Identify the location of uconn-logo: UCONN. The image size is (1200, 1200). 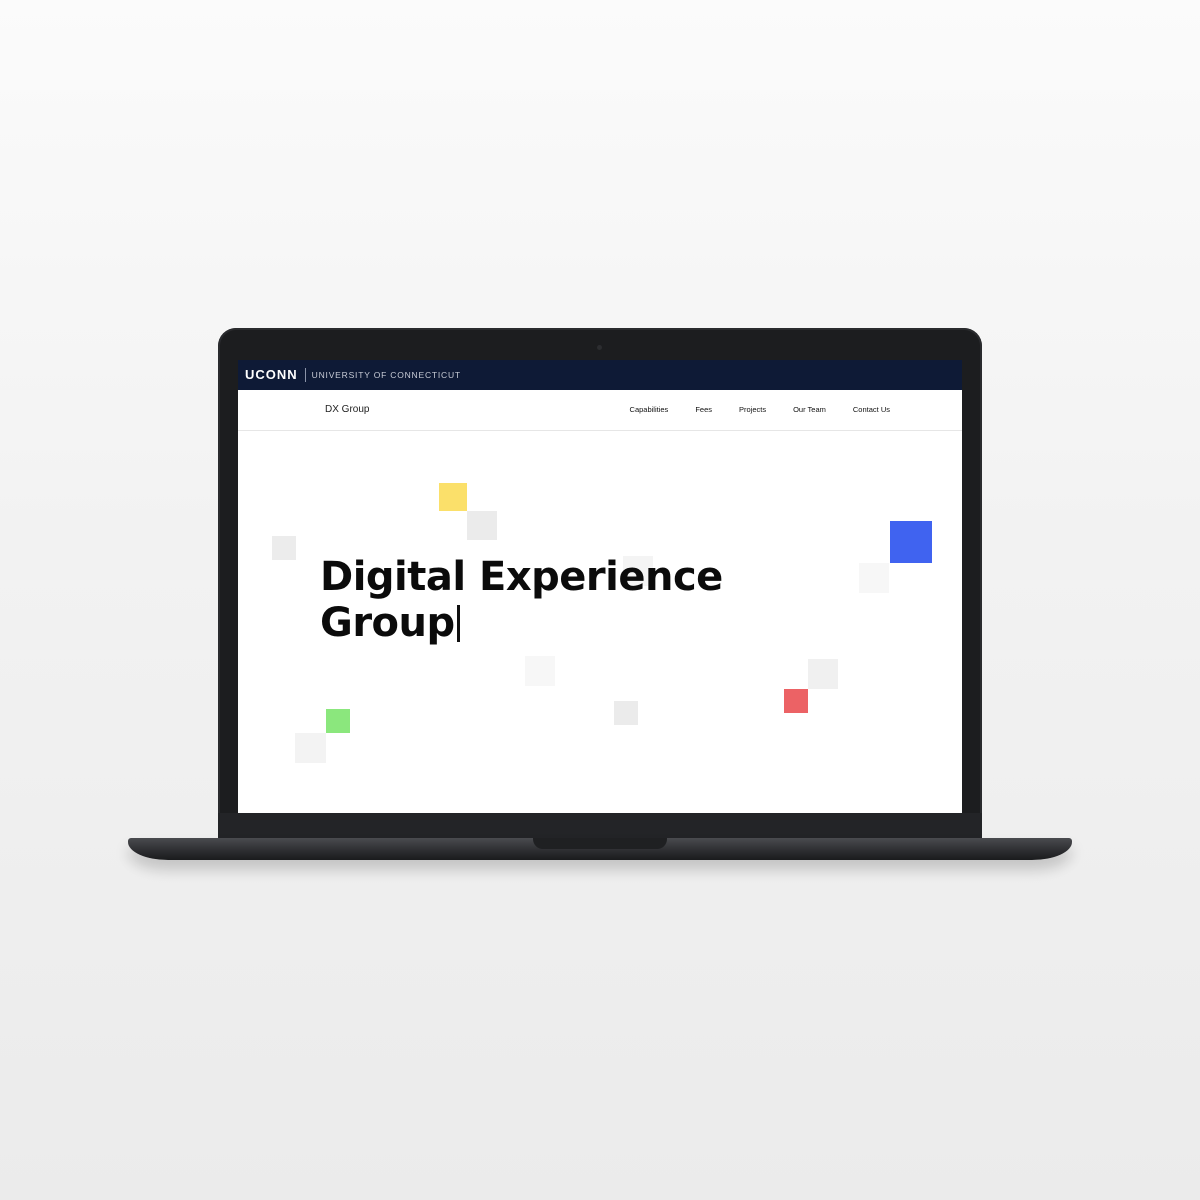
(275, 375).